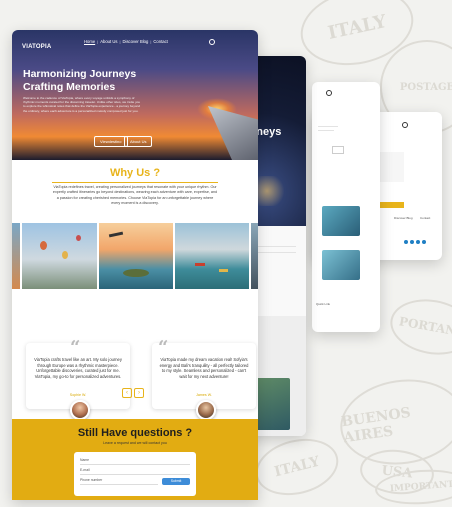 The height and width of the screenshot is (507, 452). Describe the element at coordinates (135, 182) in the screenshot. I see `why-us-underline` at that location.